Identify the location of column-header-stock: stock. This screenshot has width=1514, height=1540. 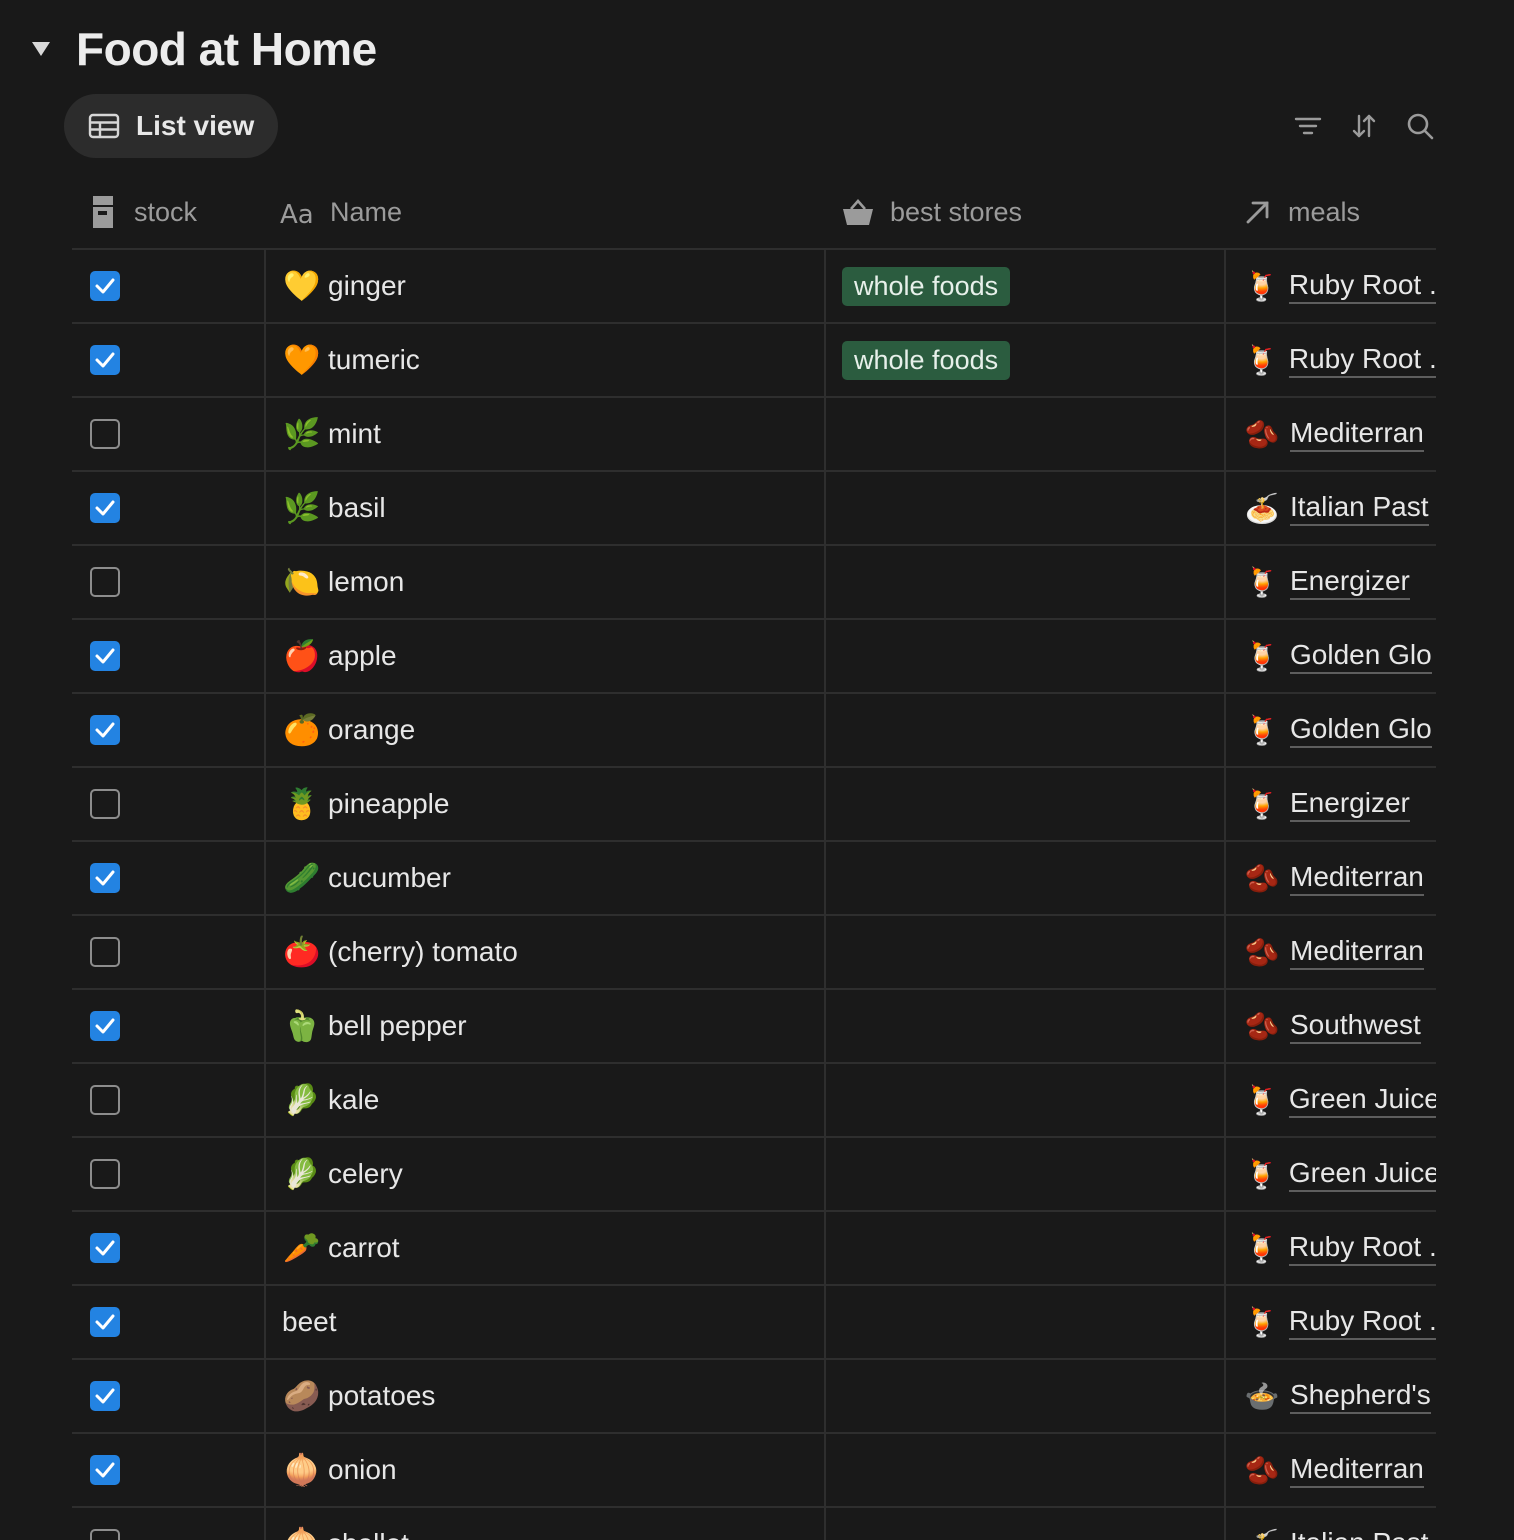
(143, 212).